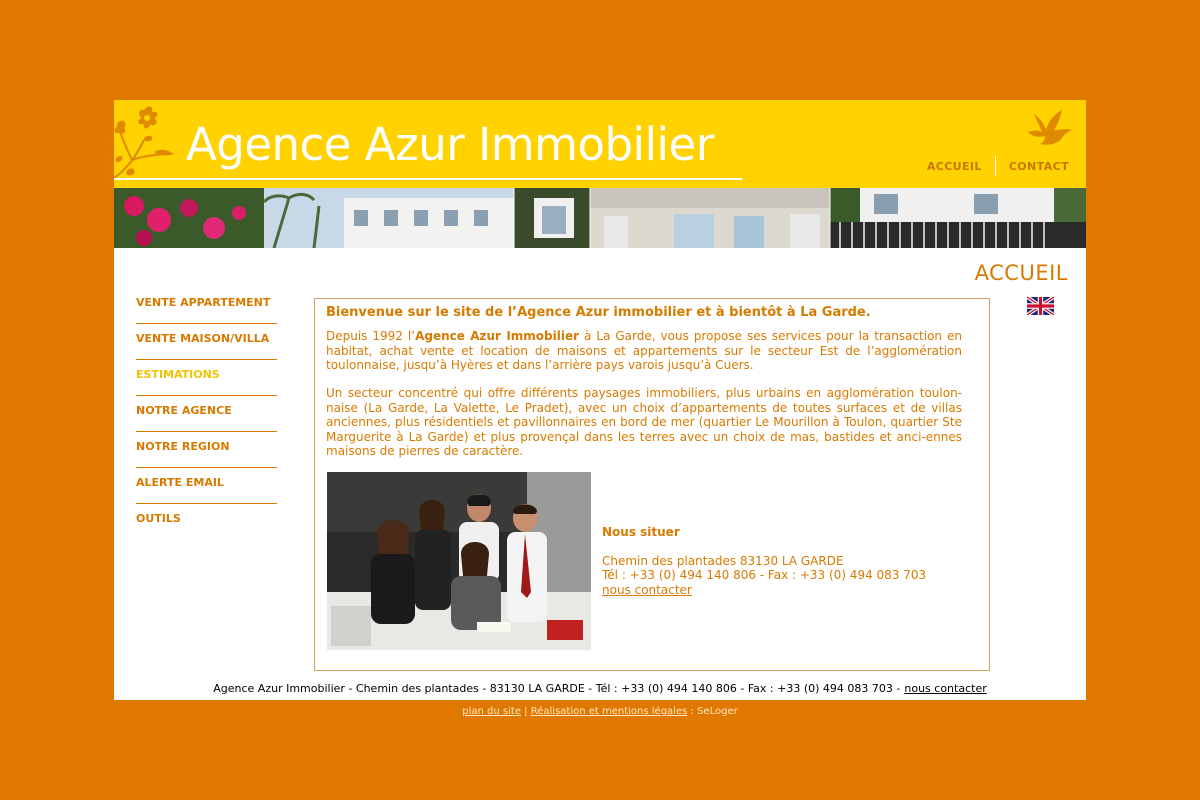  I want to click on page-heading: ACCUEIL, so click(1021, 273).